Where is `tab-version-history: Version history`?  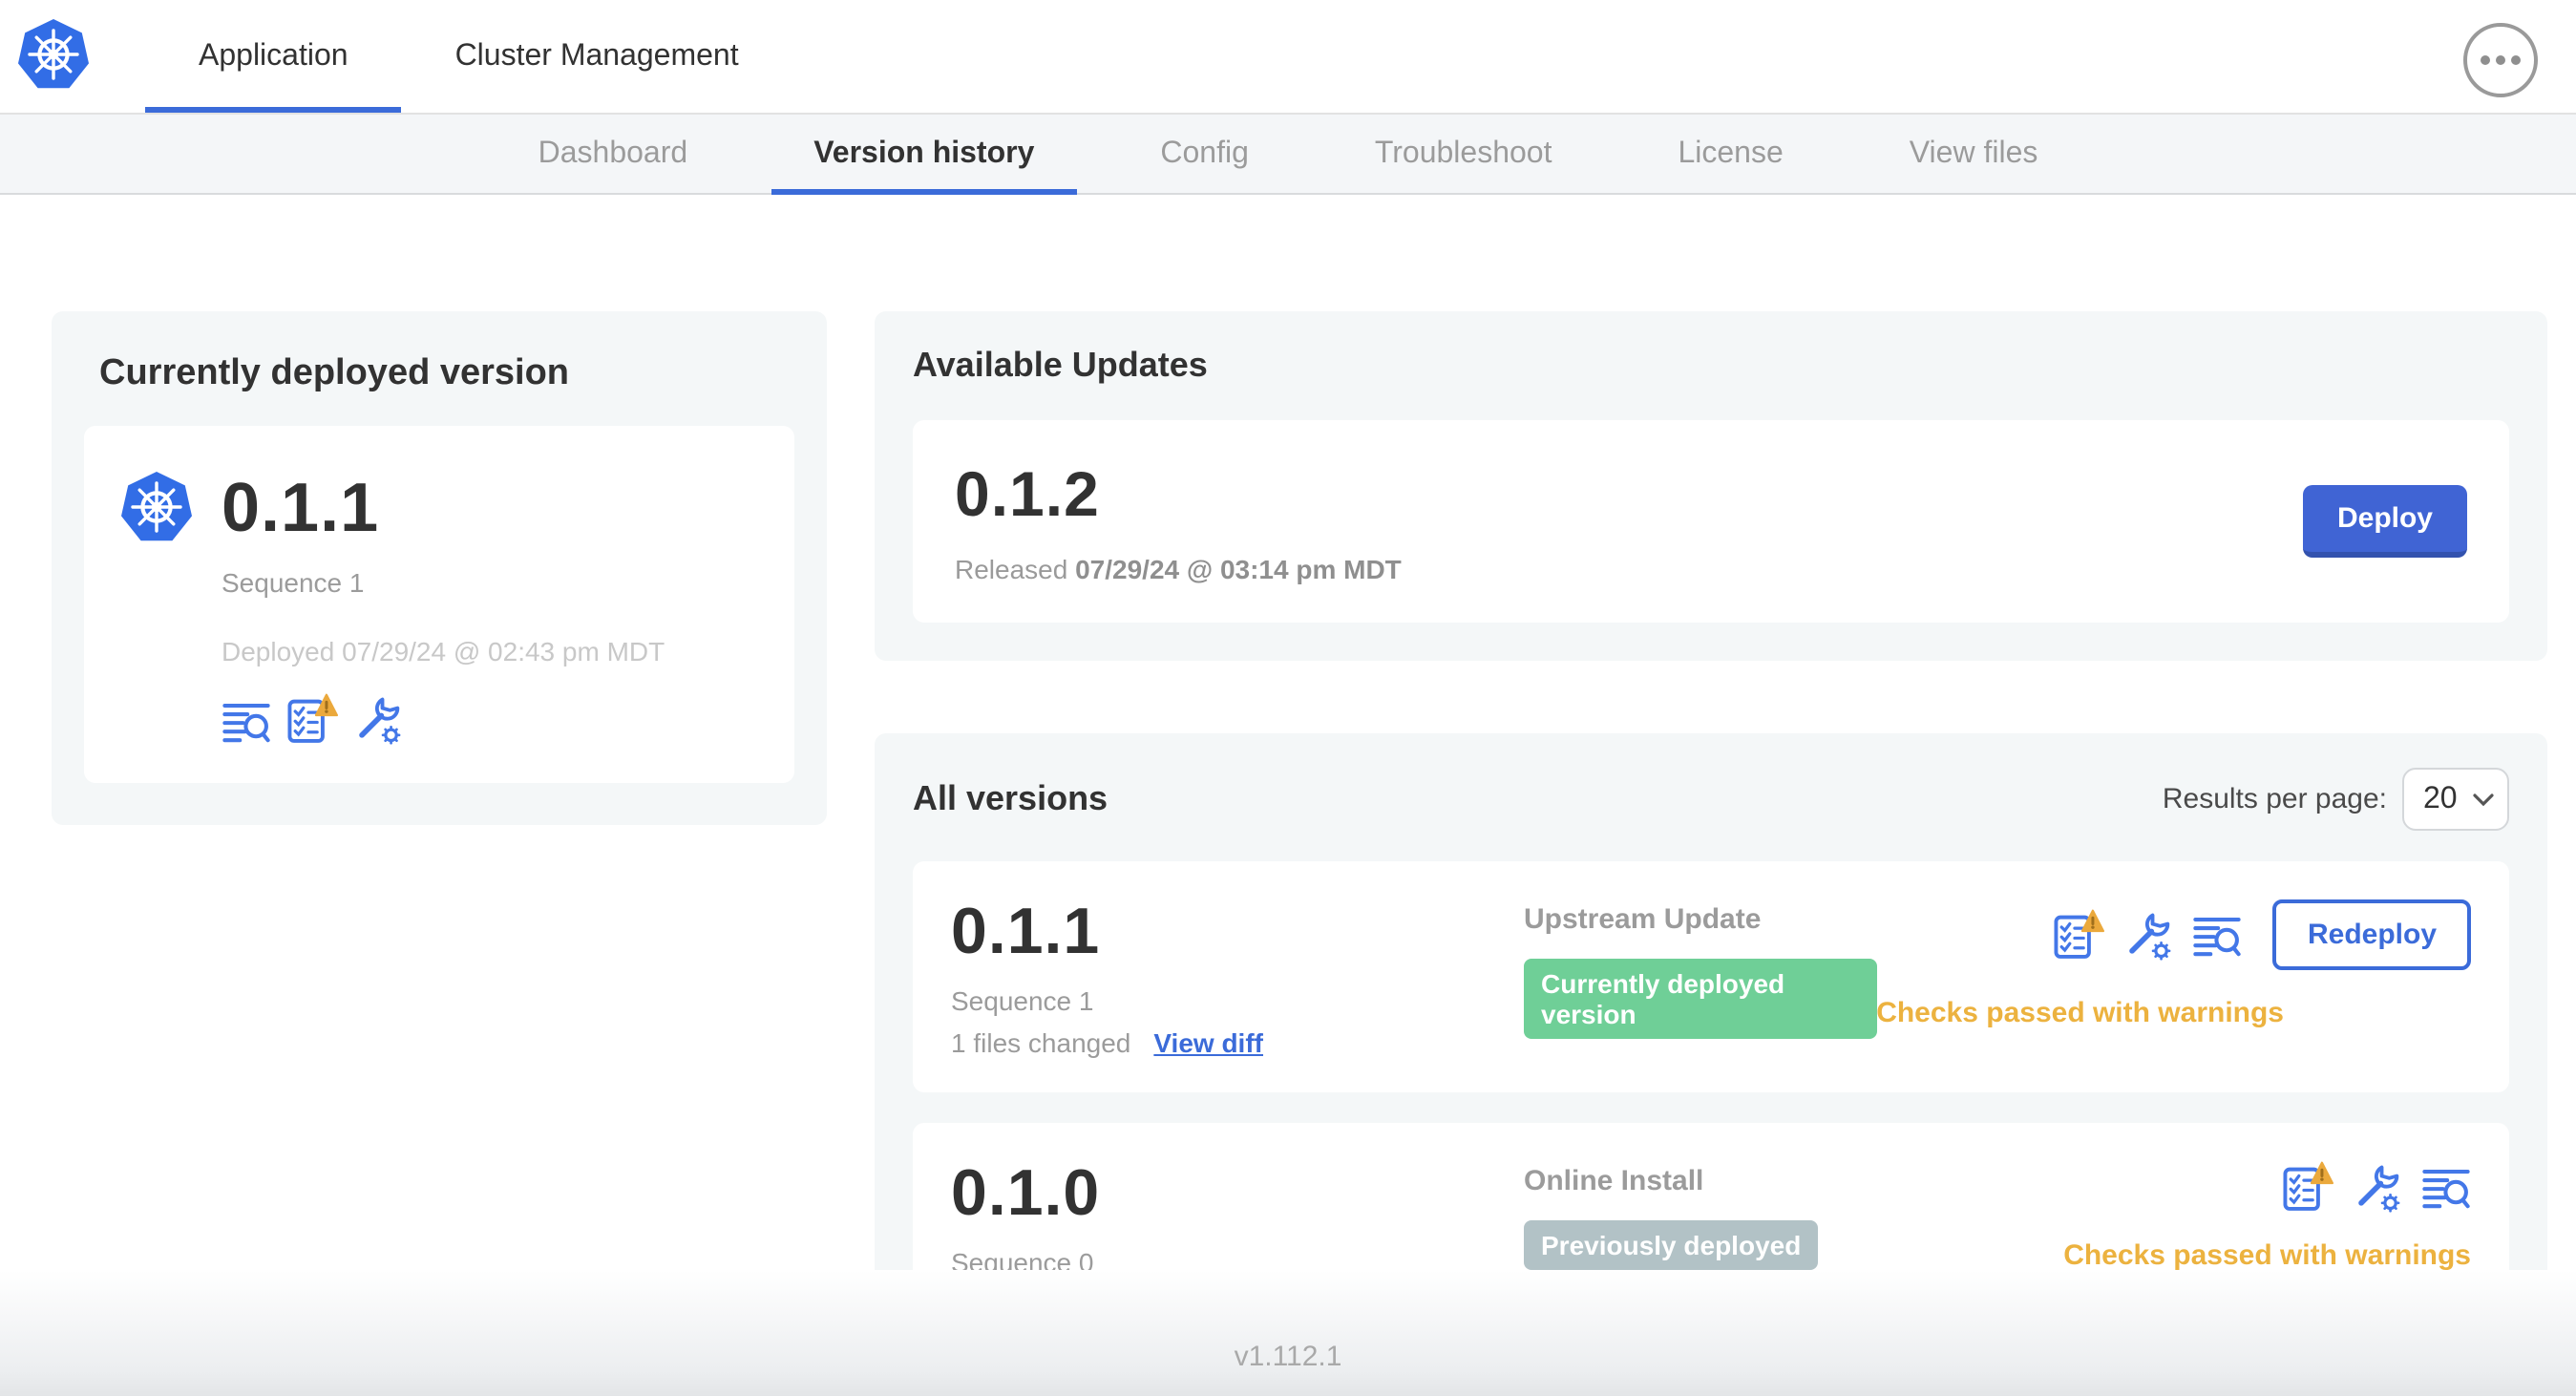
tab-version-history: Version history is located at coordinates (923, 155).